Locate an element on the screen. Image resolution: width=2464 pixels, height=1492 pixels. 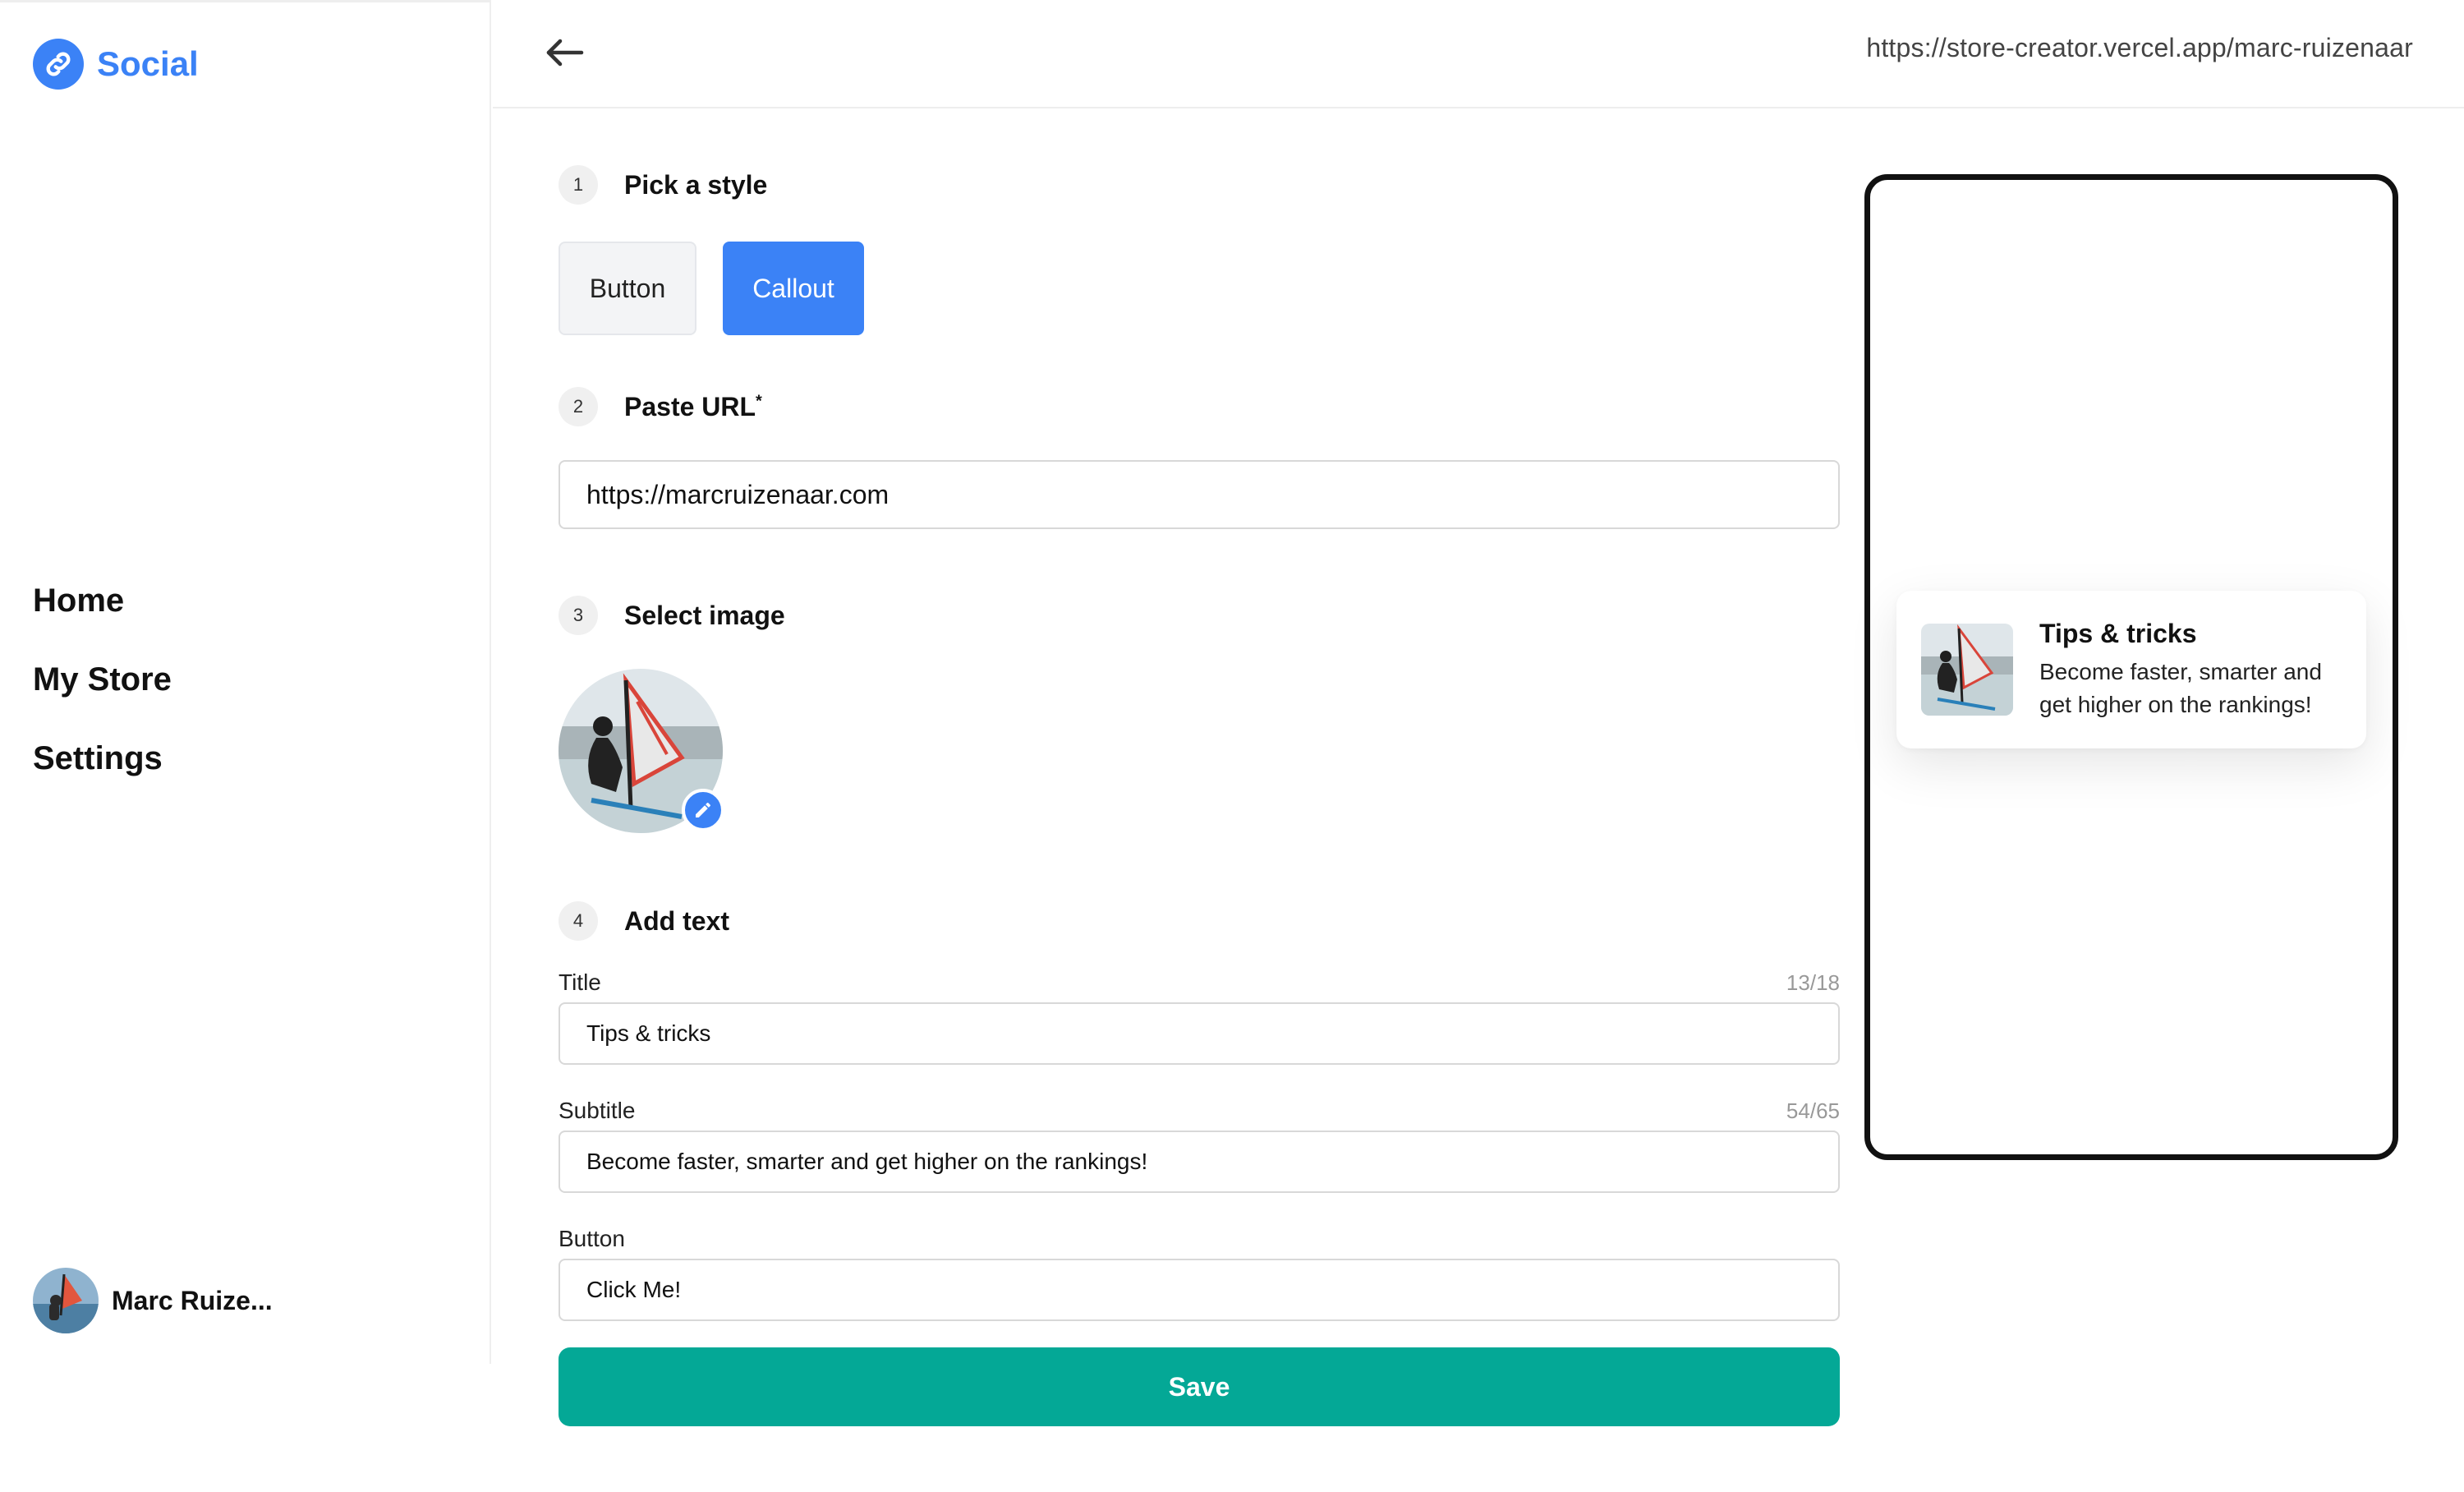
step-select-image: 3 Select image is located at coordinates (1199, 615).